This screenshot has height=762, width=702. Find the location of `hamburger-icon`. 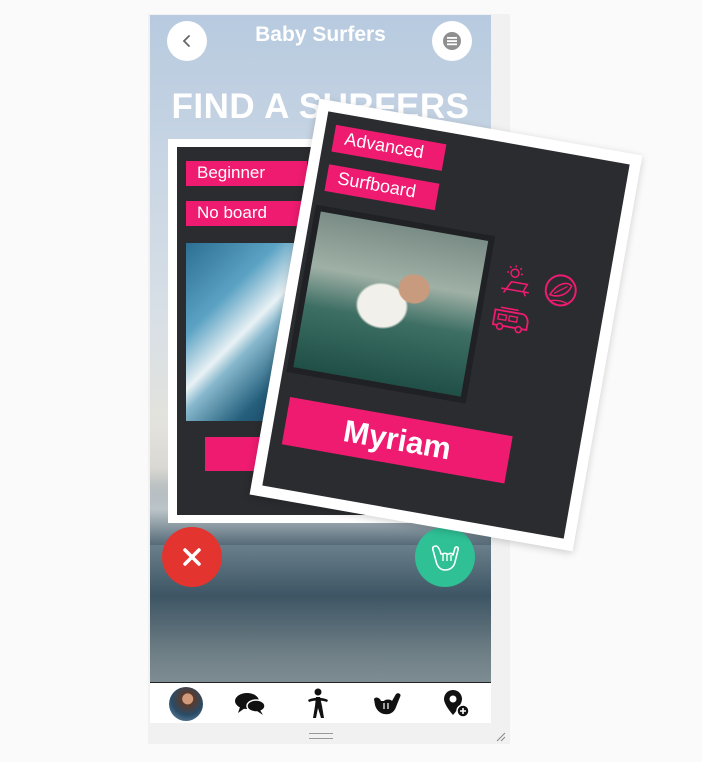

hamburger-icon is located at coordinates (452, 41).